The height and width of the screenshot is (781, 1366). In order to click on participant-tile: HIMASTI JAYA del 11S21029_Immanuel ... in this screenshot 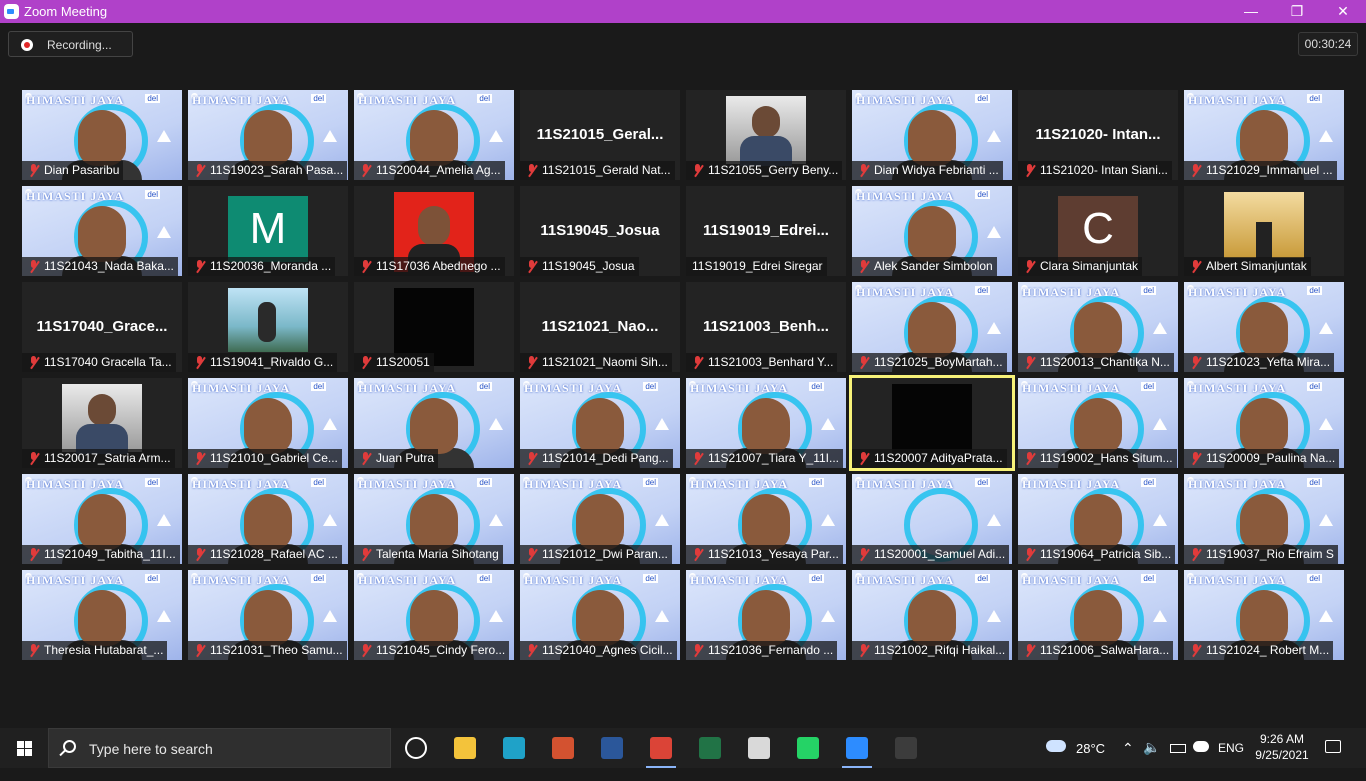, I will do `click(1264, 135)`.